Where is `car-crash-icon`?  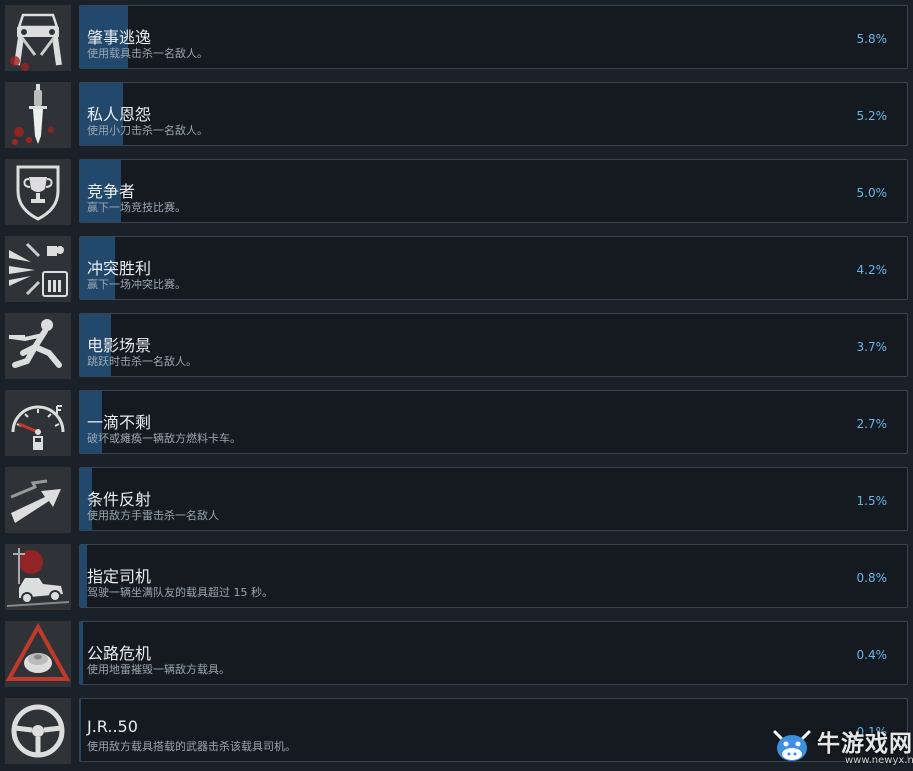
car-crash-icon is located at coordinates (38, 38).